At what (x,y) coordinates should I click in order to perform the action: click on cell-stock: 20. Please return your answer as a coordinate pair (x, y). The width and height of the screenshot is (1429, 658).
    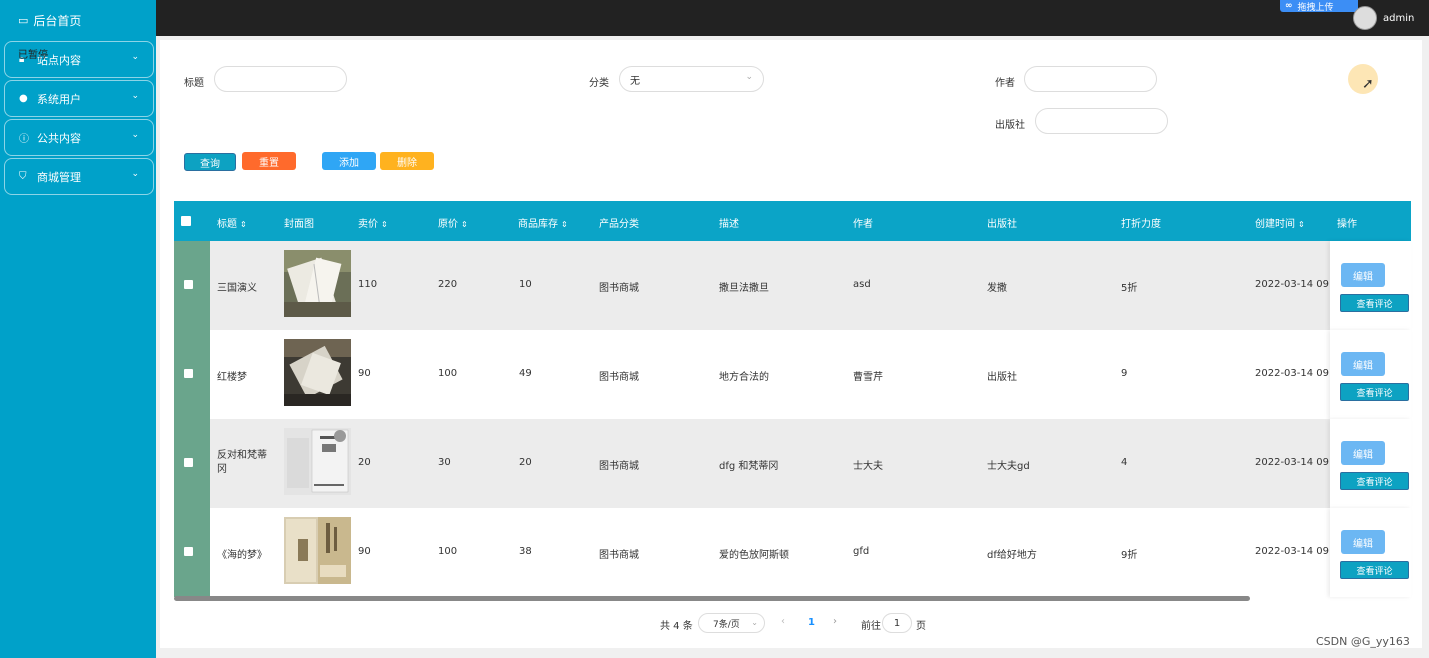
    Looking at the image, I should click on (525, 462).